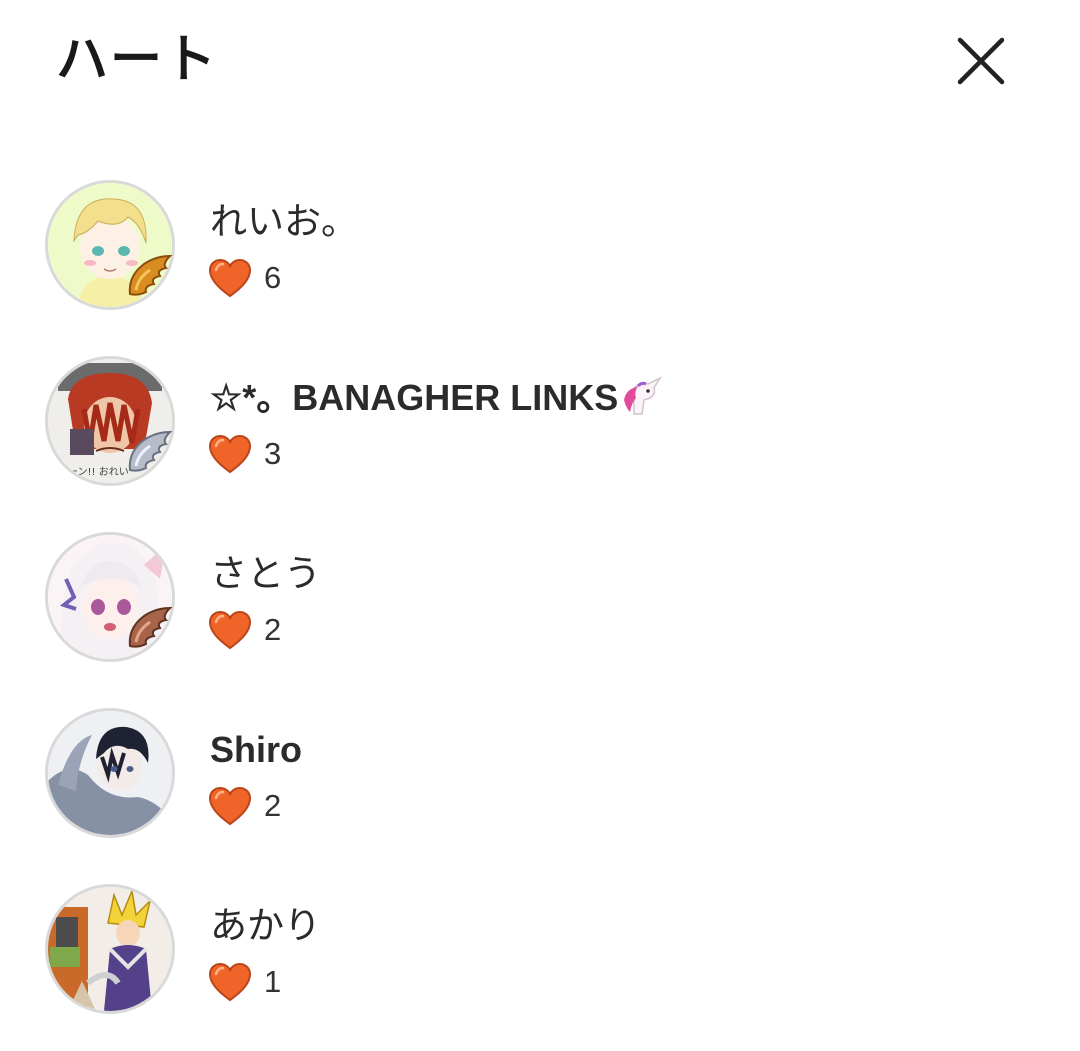 Image resolution: width=1080 pixels, height=1051 pixels. I want to click on heart-count: 1, so click(244, 982).